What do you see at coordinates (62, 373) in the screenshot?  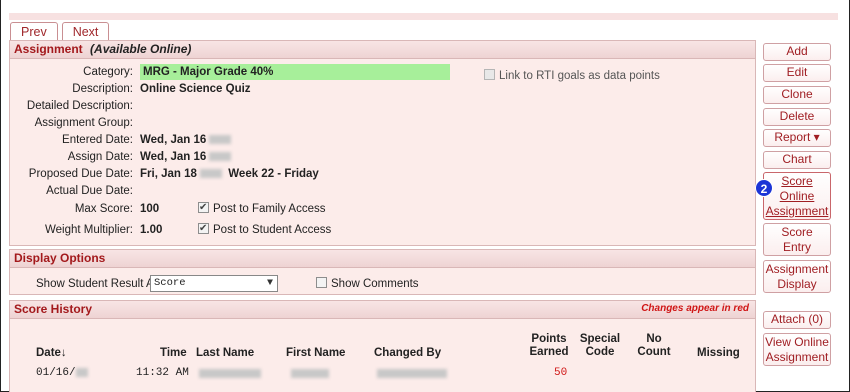 I see `row-date: 01/16/` at bounding box center [62, 373].